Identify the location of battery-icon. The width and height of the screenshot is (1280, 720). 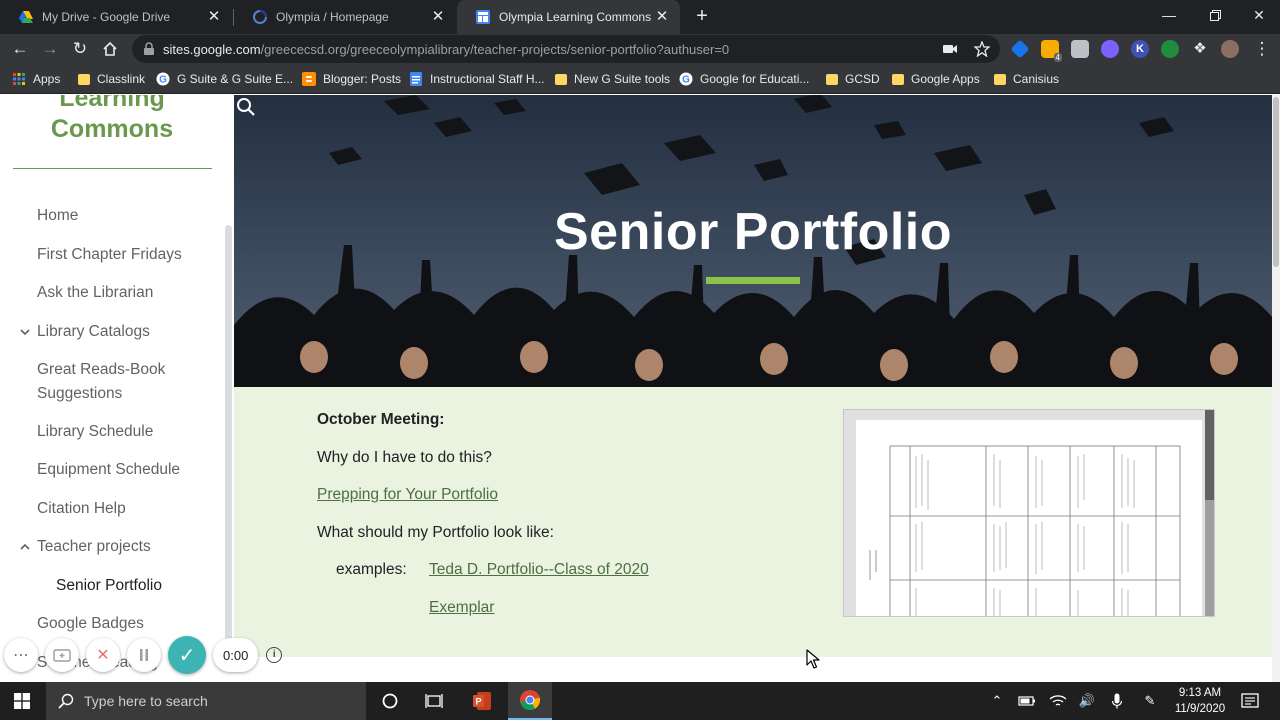
(1027, 701).